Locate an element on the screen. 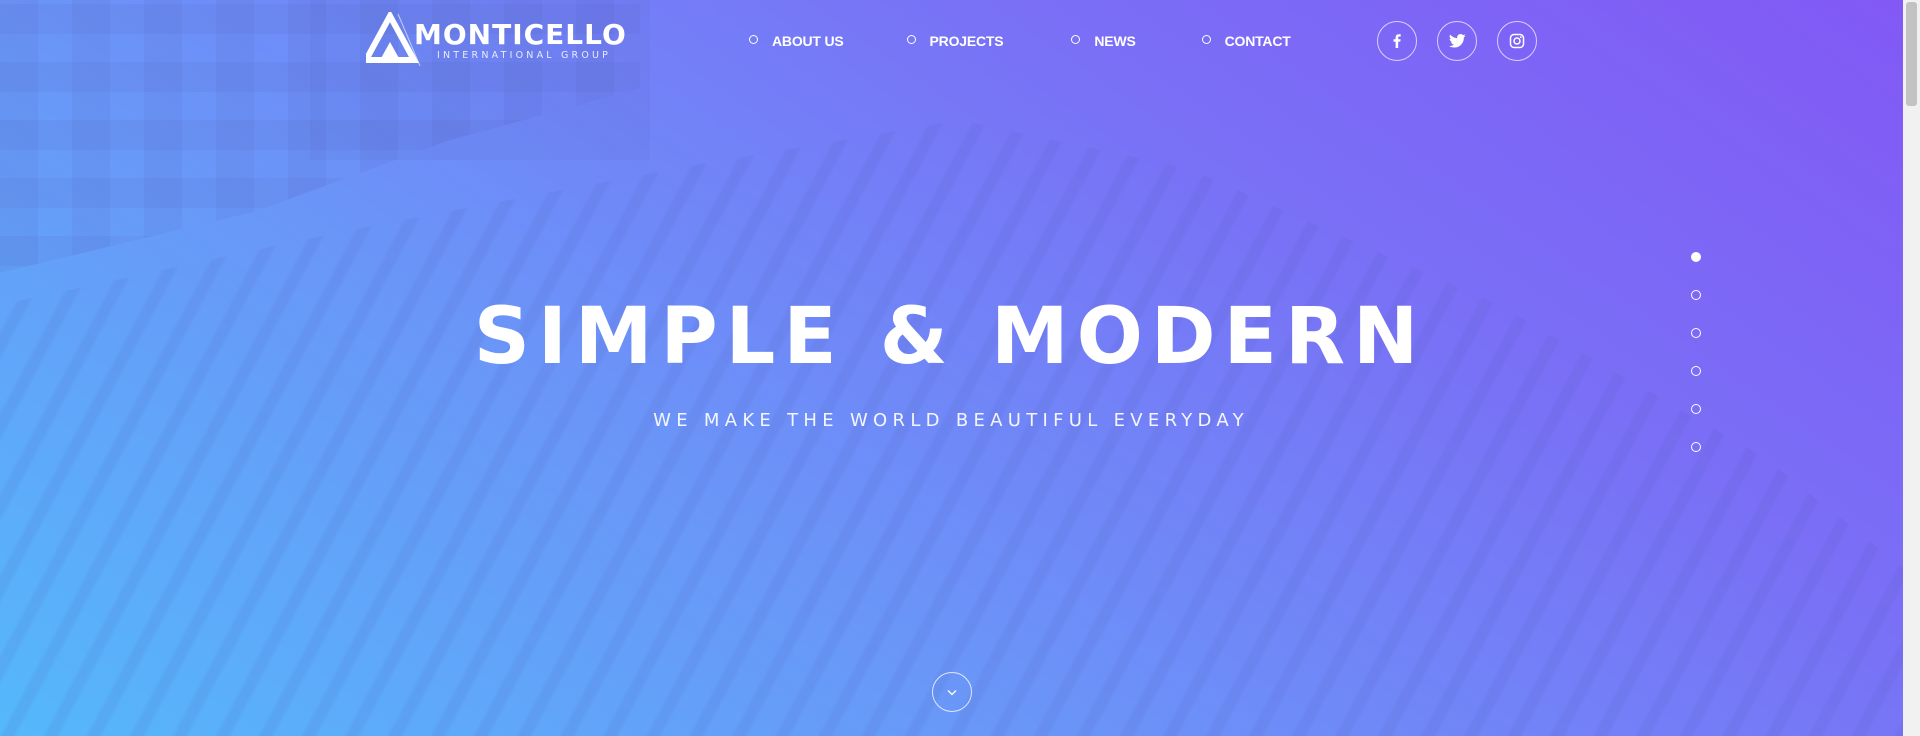 This screenshot has width=1920, height=736. nav-item-projects: PROJECTS is located at coordinates (955, 41).